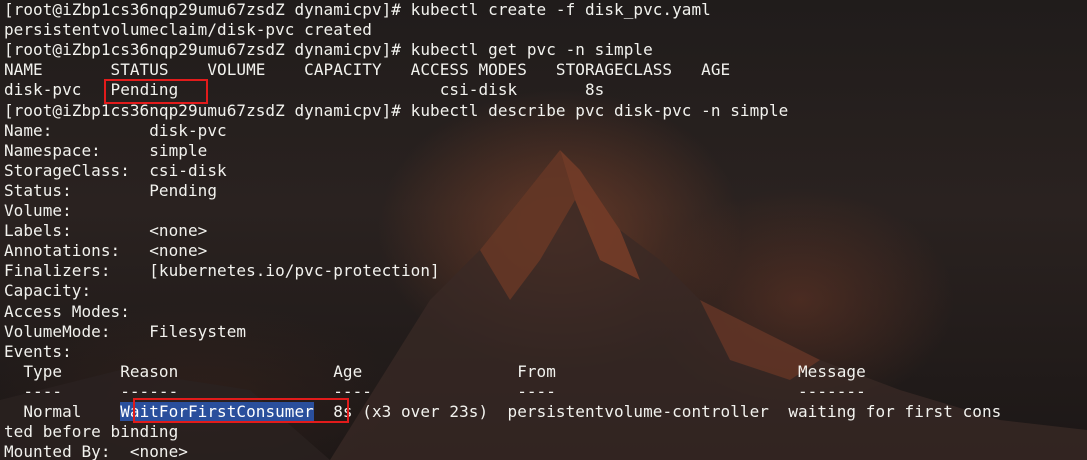  Describe the element at coordinates (96, 451) in the screenshot. I see `terminal-line: Mounted By: <none>` at that location.